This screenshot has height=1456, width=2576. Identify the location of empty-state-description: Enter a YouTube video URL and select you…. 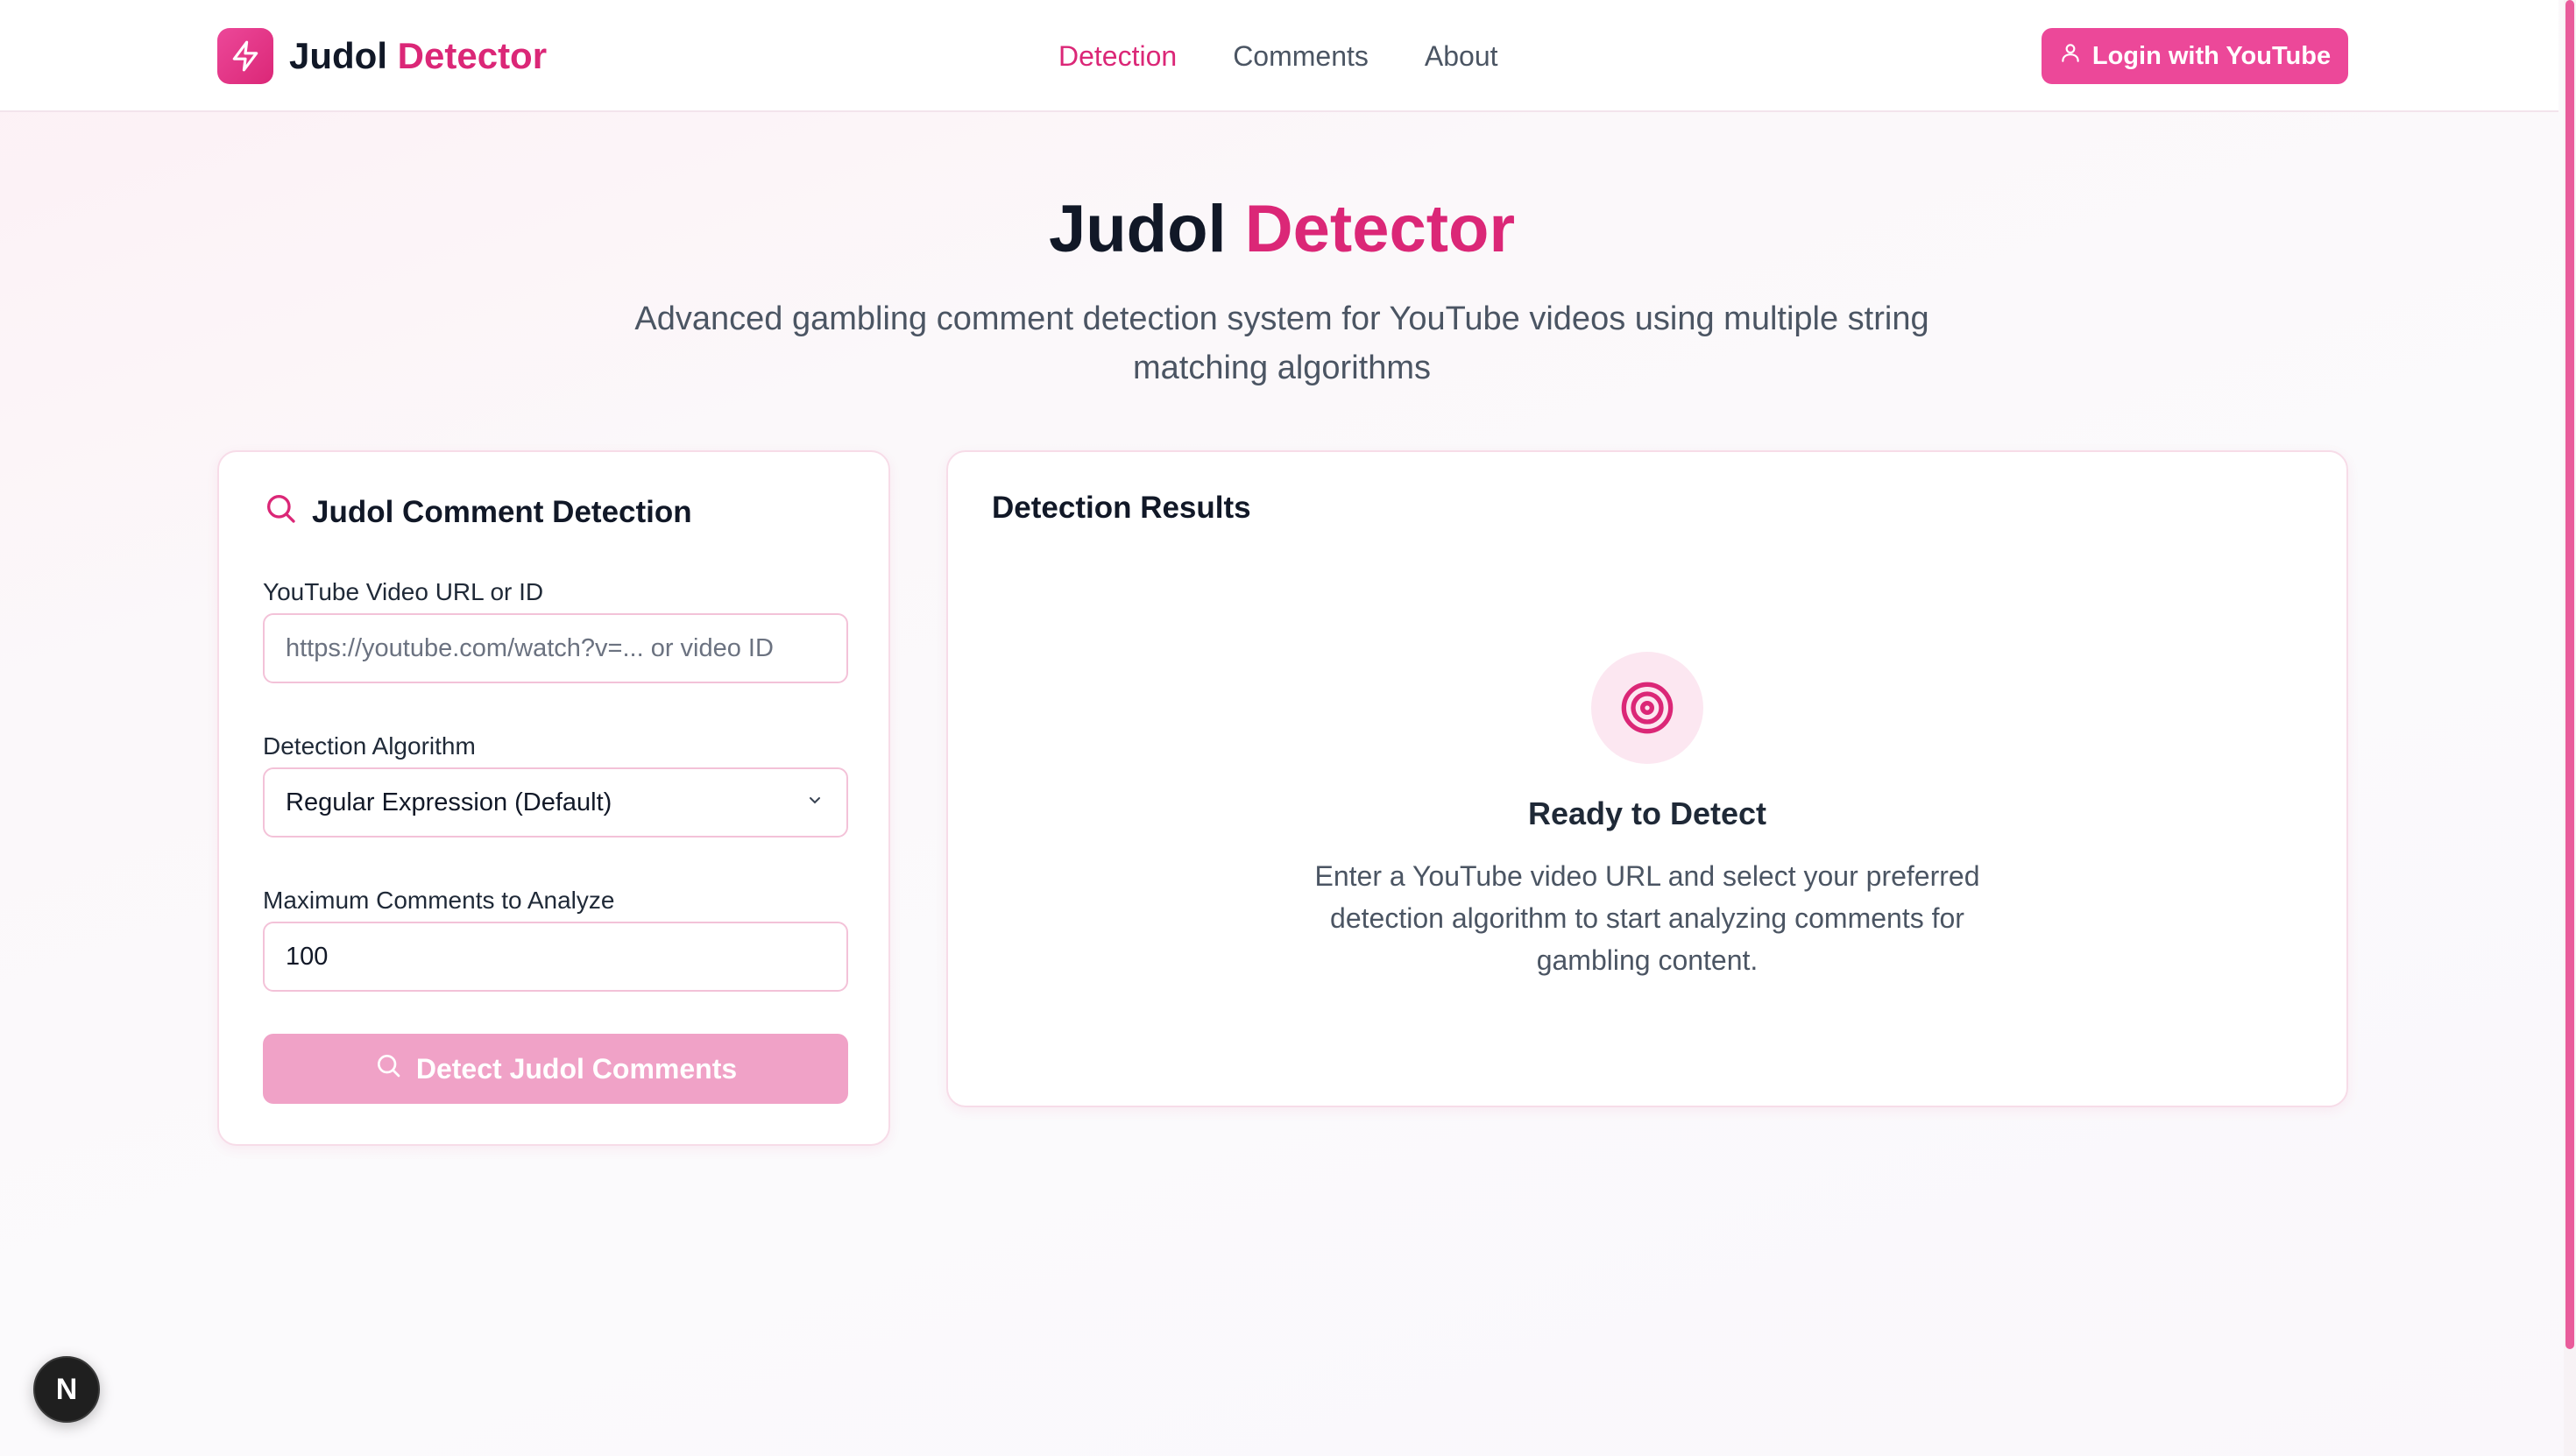
(1647, 918).